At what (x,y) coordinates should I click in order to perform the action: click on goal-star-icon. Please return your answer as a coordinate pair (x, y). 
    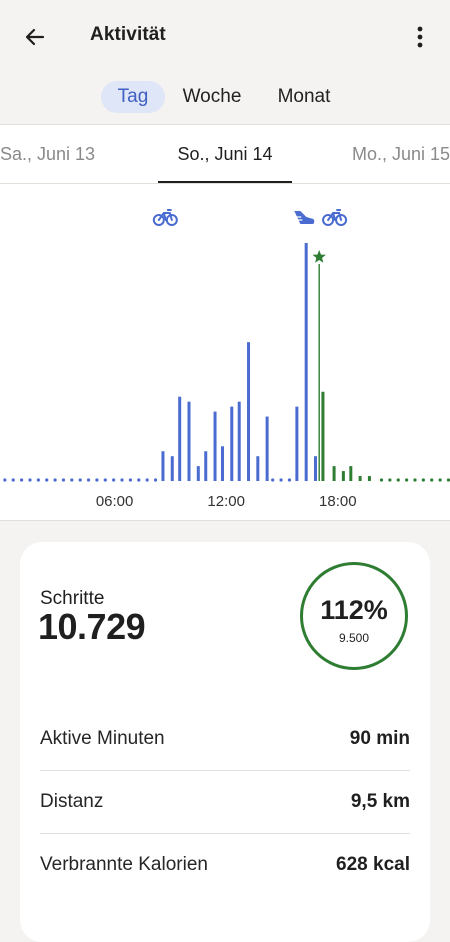
    Looking at the image, I should click on (319, 256).